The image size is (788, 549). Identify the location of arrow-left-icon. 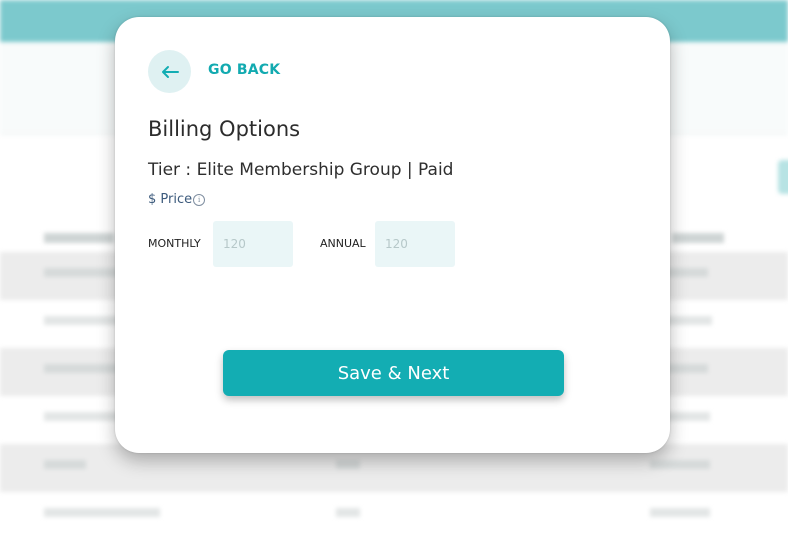
(170, 71).